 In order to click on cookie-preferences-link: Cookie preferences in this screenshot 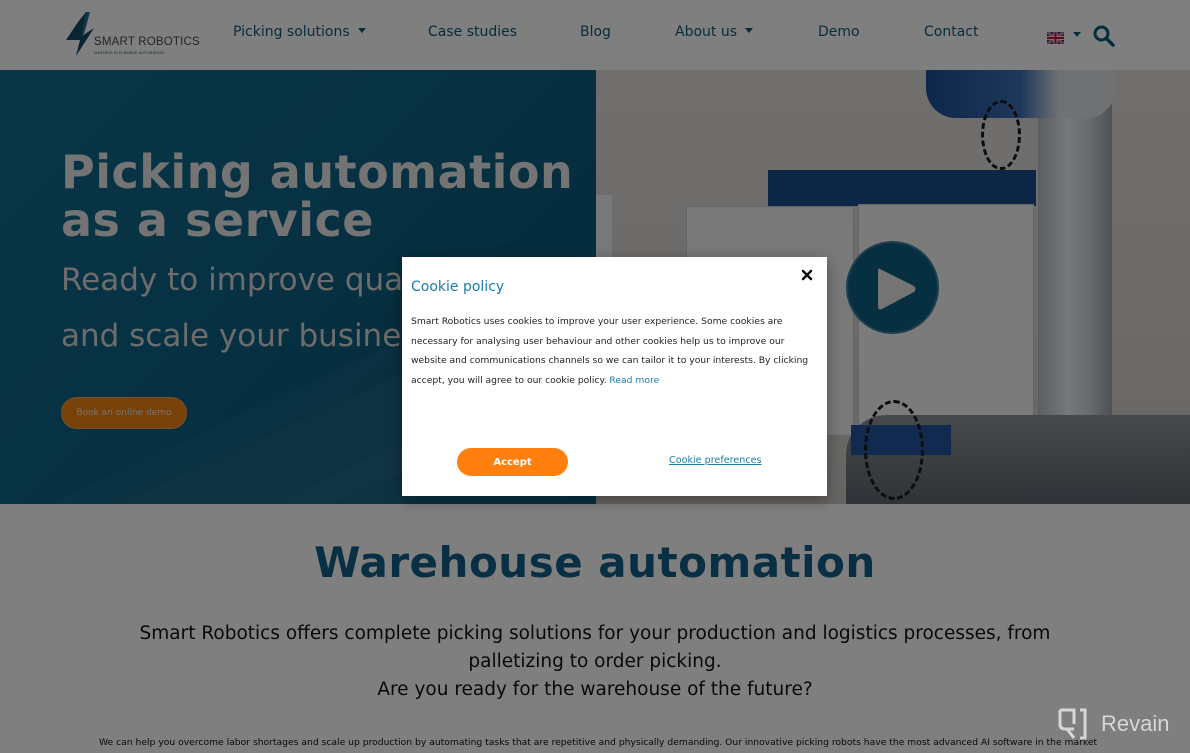, I will do `click(715, 460)`.